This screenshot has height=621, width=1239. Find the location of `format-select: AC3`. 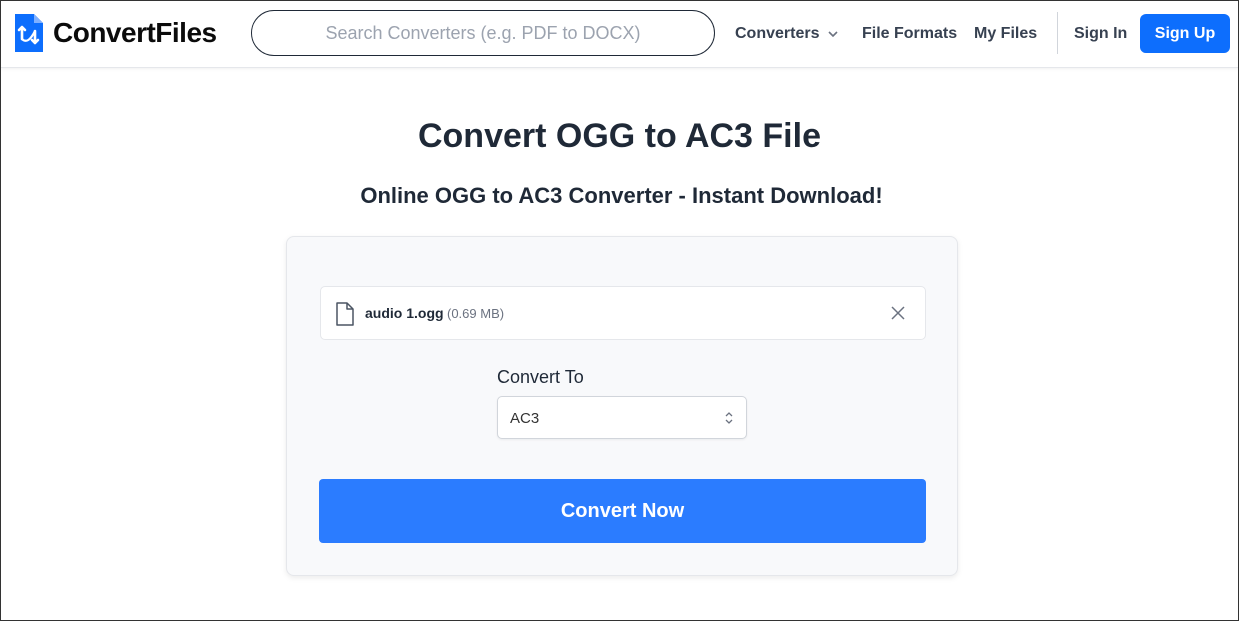

format-select: AC3 is located at coordinates (622, 417).